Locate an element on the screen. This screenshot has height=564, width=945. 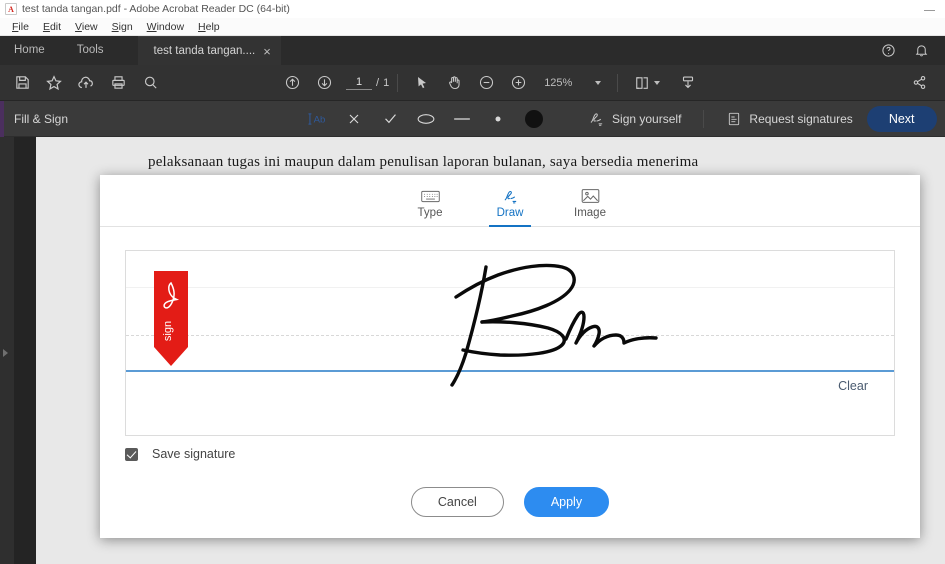
scroll-mode-icon is located at coordinates (688, 83).